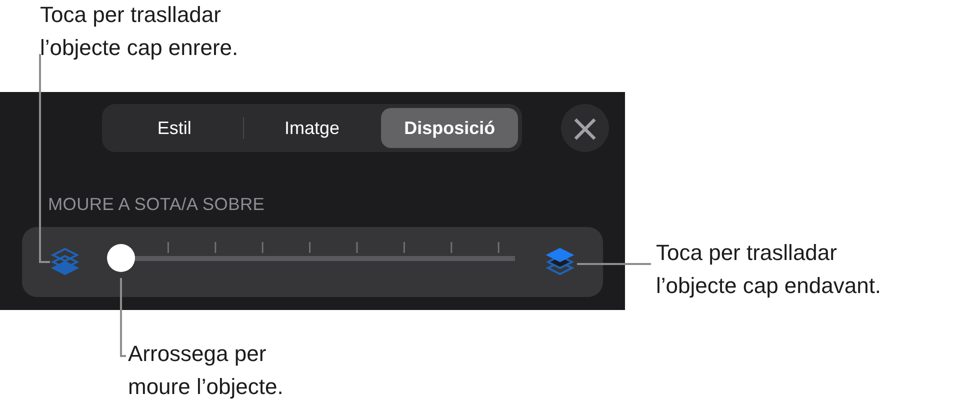  I want to click on callout-text: Arrossega per moure l’objecte., so click(206, 370).